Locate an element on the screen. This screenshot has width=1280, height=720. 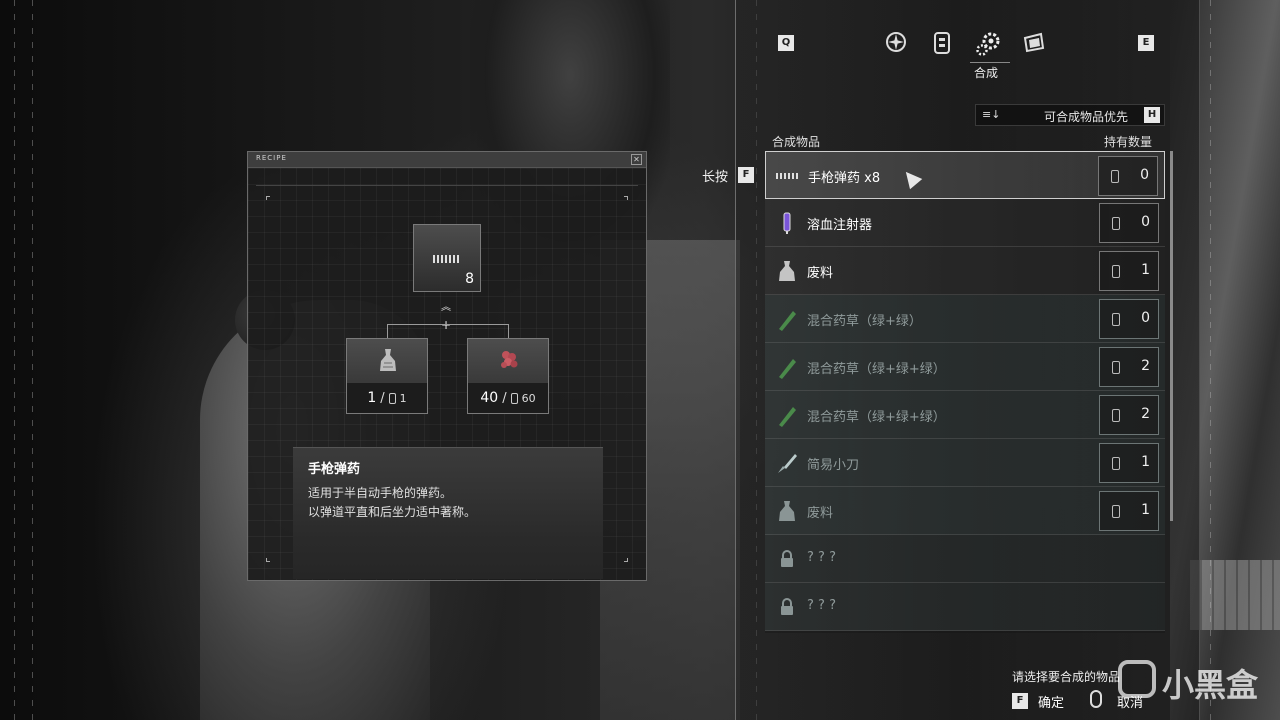
sort-key: H is located at coordinates (1152, 115).